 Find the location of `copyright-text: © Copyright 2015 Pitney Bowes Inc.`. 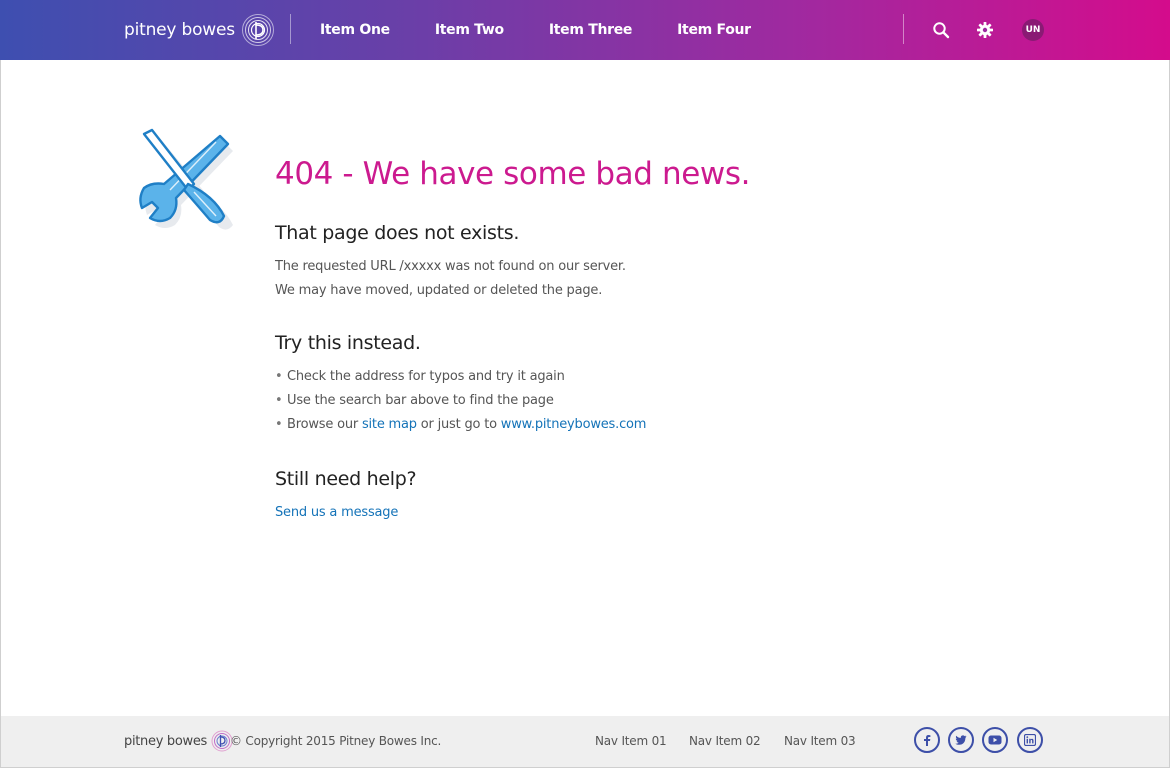

copyright-text: © Copyright 2015 Pitney Bowes Inc. is located at coordinates (336, 741).